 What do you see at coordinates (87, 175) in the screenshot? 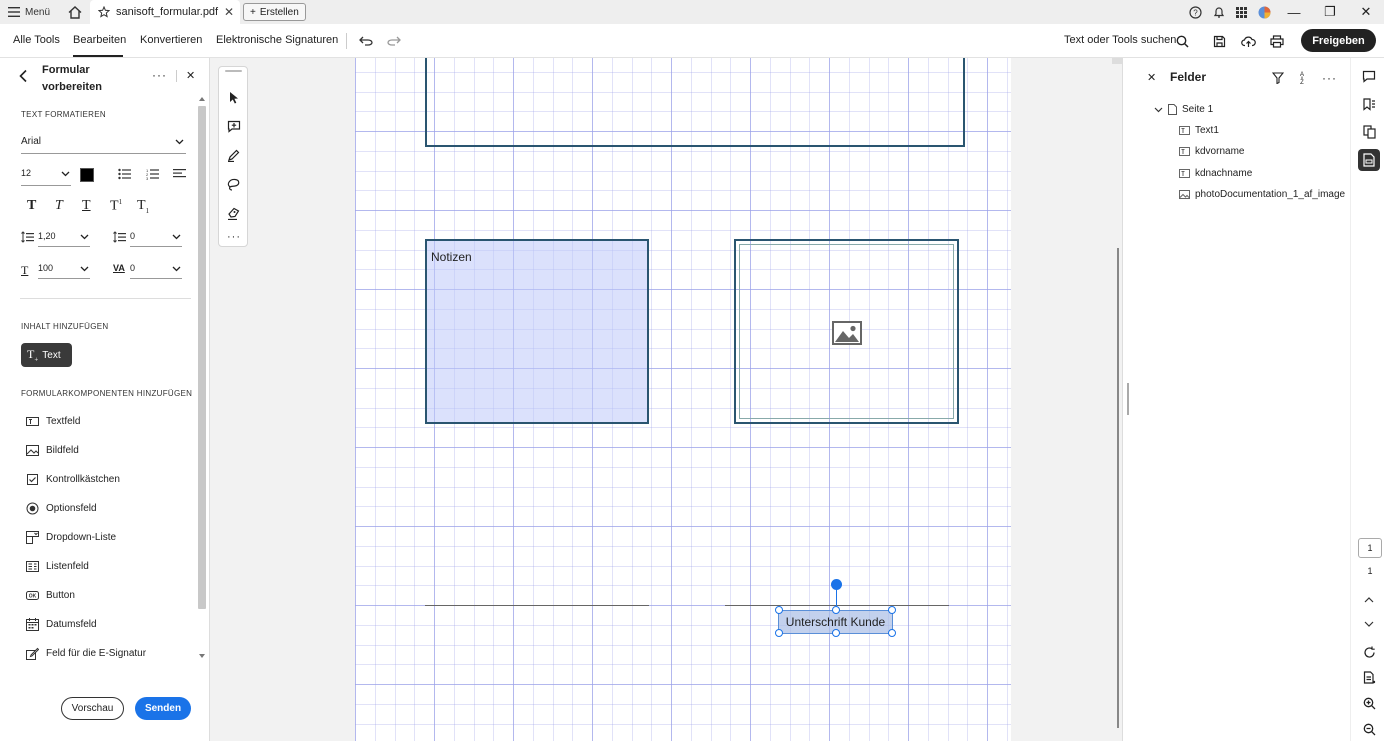
I see `font-color-swatch` at bounding box center [87, 175].